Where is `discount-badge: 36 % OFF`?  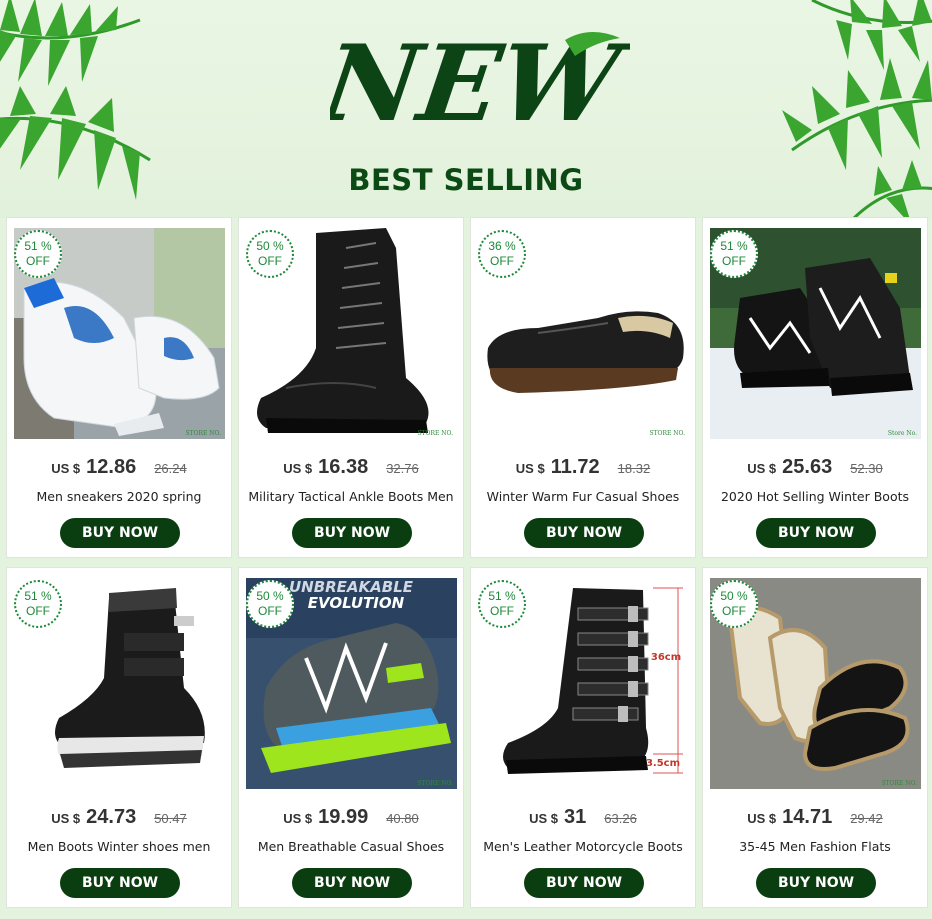
discount-badge: 36 % OFF is located at coordinates (502, 254).